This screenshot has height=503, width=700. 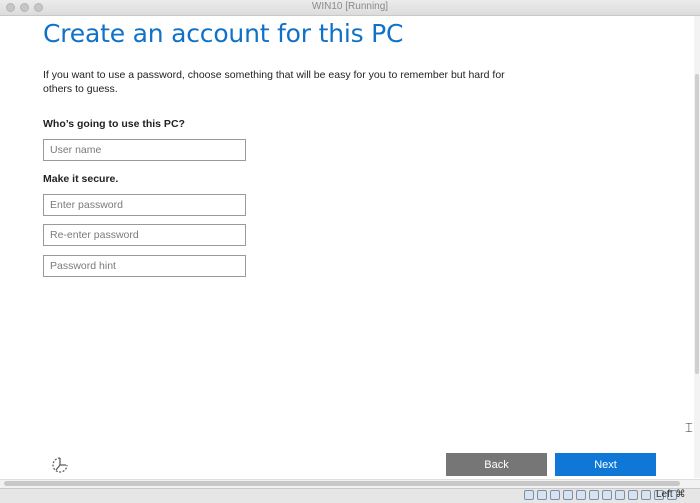 What do you see at coordinates (114, 124) in the screenshot?
I see `who-label: Who’s going to use this PC?` at bounding box center [114, 124].